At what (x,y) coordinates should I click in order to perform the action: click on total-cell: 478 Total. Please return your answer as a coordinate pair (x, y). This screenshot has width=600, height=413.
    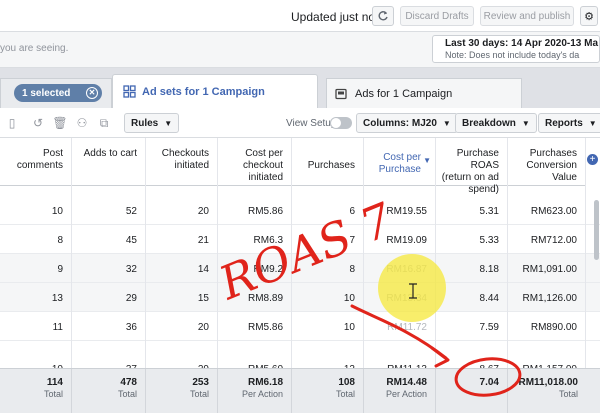
    Looking at the image, I should click on (109, 391).